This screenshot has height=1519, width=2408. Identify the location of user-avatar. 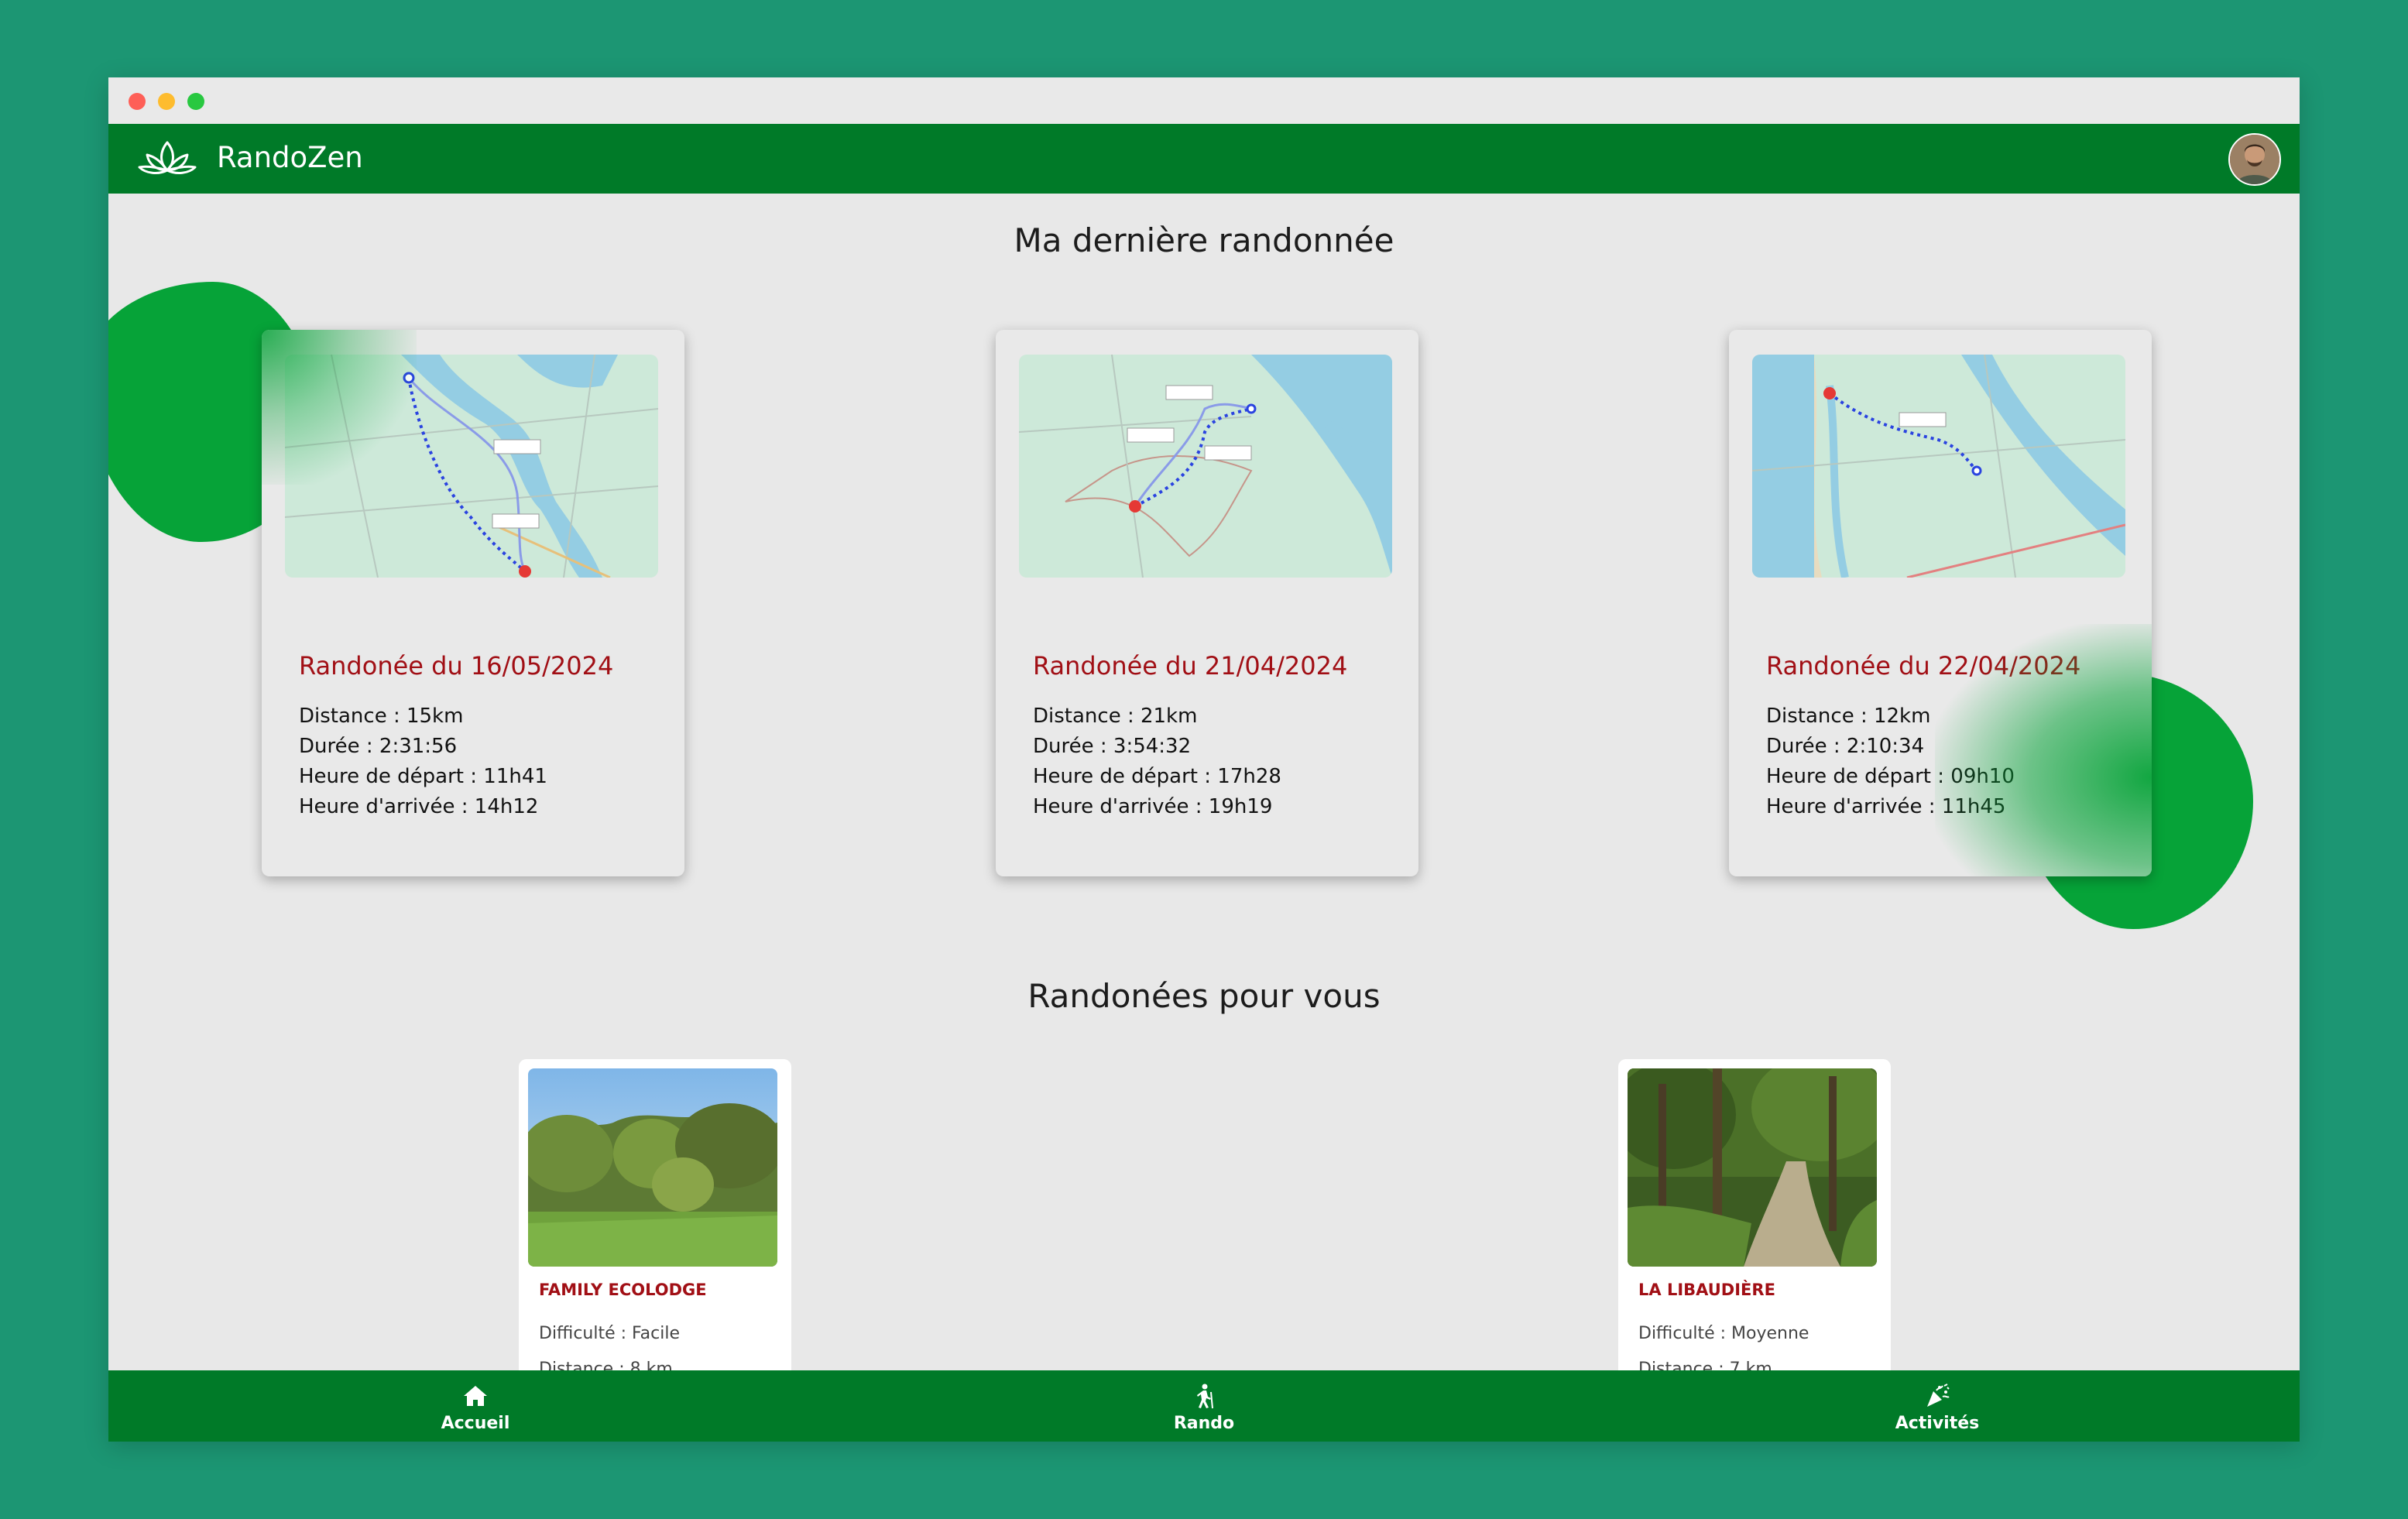
(2254, 159).